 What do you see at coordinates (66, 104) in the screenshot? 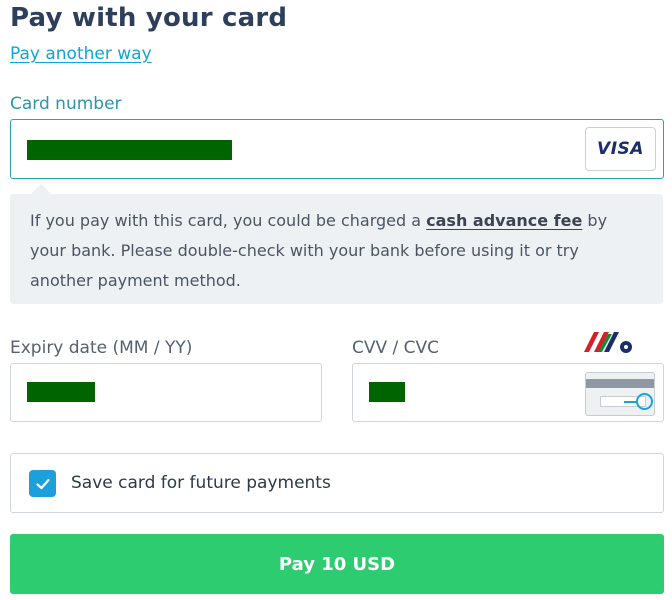
I see `card-number-label: Card number` at bounding box center [66, 104].